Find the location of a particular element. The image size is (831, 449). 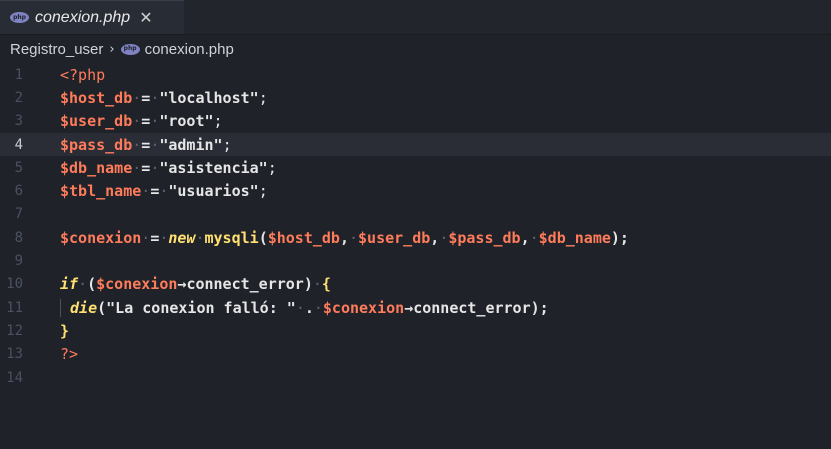

code-line: 3 $user_db · = · "root"; is located at coordinates (415, 121).